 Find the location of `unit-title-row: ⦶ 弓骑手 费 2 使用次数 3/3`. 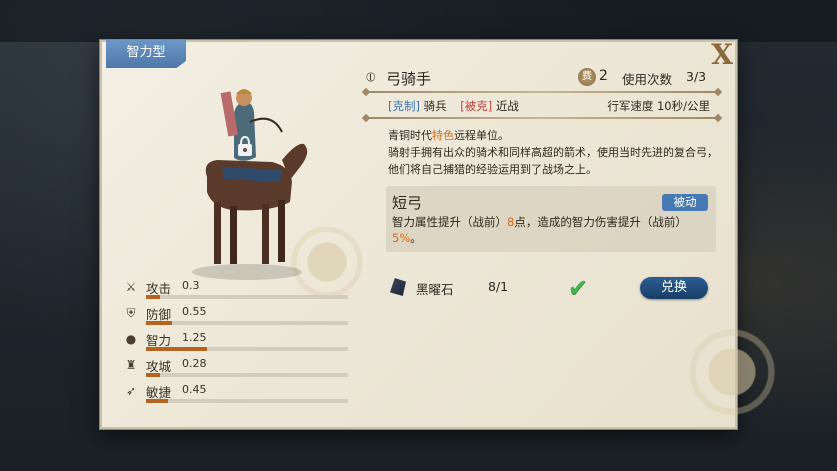

unit-title-row: ⦶ 弓骑手 费 2 使用次数 3/3 is located at coordinates (540, 79).